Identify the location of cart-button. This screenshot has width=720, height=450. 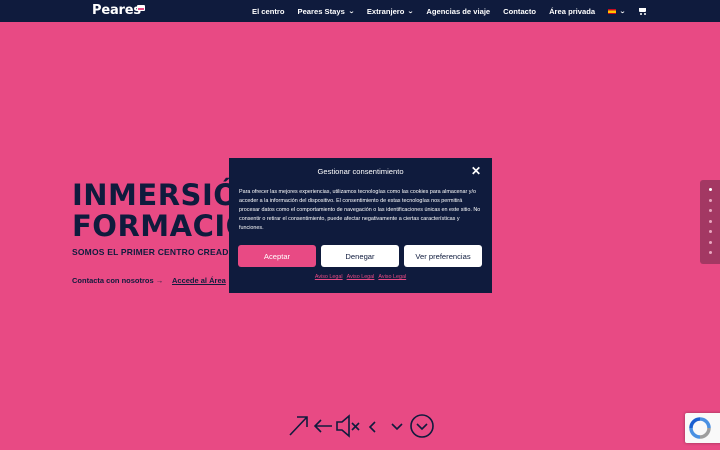
(642, 11).